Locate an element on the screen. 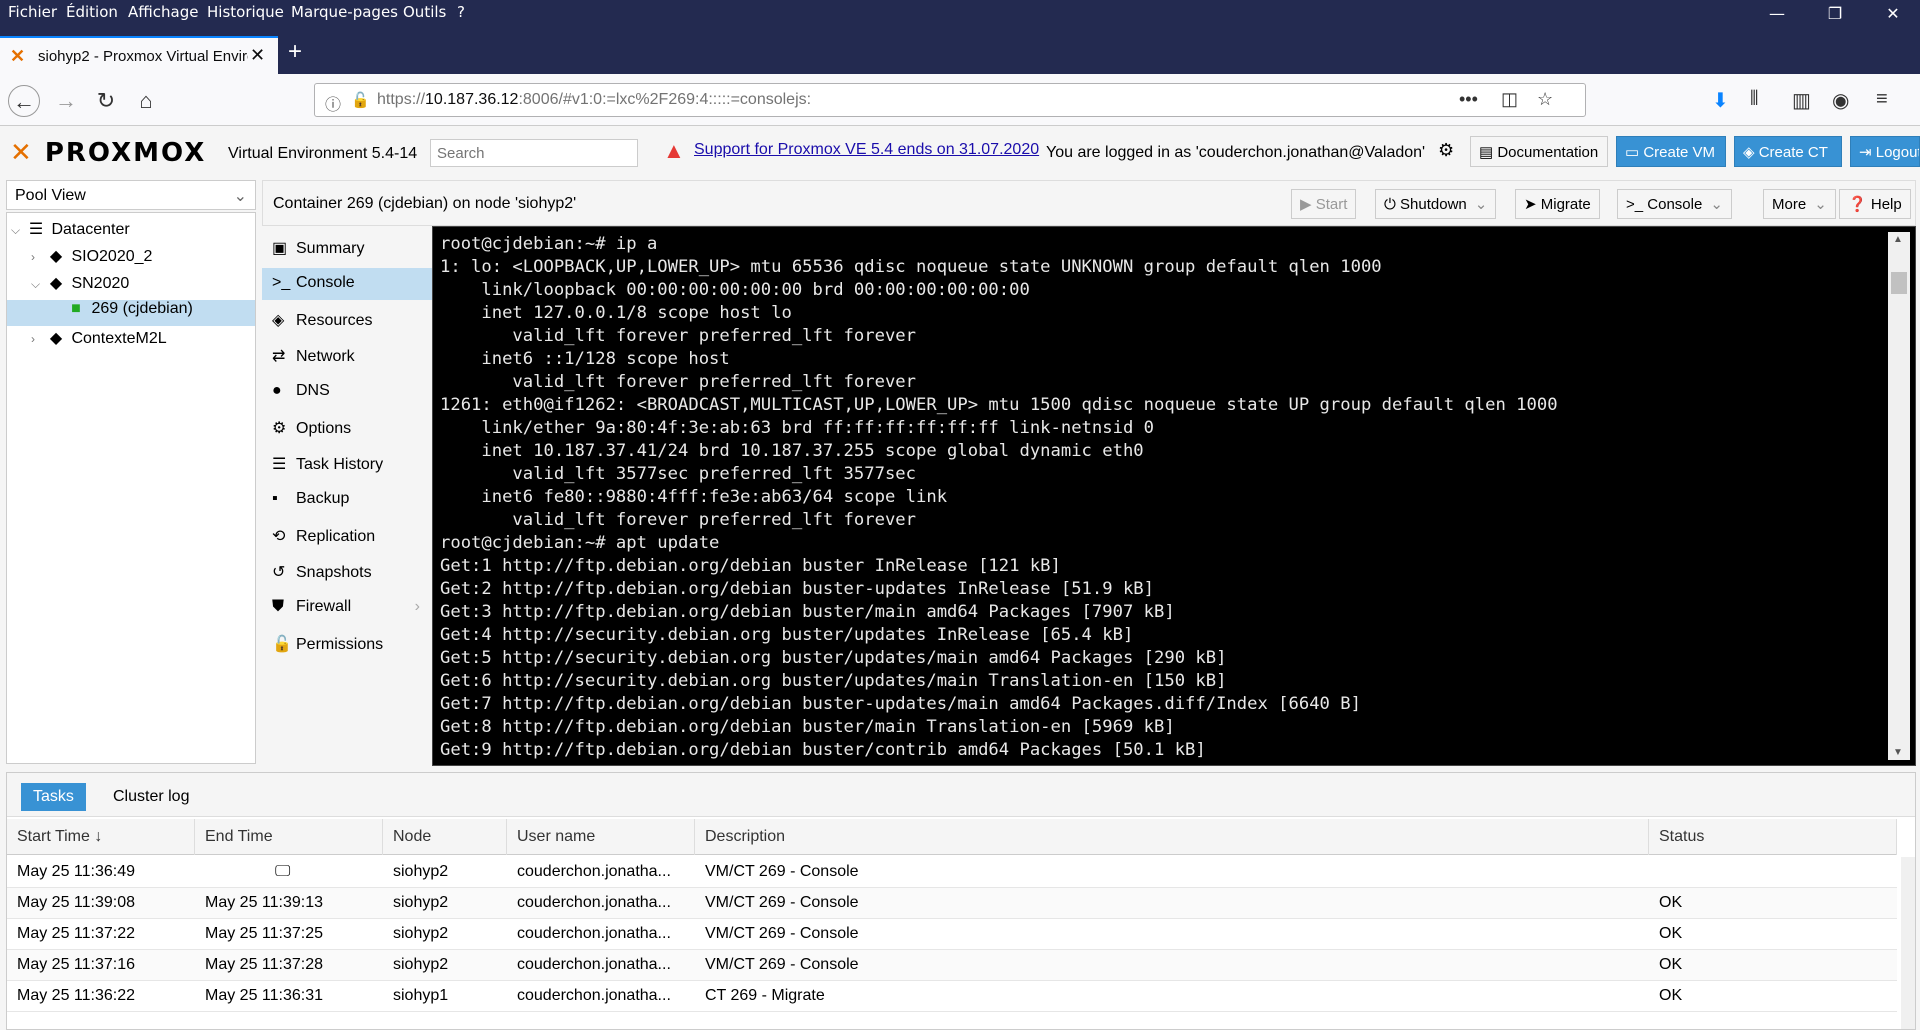 The height and width of the screenshot is (1030, 1920). submenu-options: ⚙ Options is located at coordinates (347, 428).